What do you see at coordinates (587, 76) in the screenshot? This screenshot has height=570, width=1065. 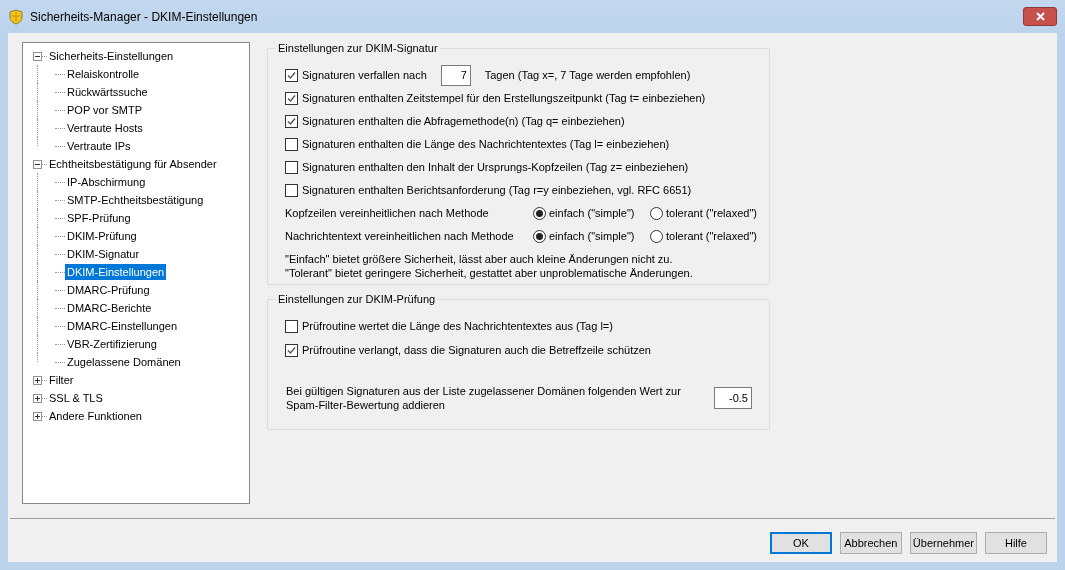 I see `days-suffix: Tagen (Tag x=, 7 Tage werden empfohlen)` at bounding box center [587, 76].